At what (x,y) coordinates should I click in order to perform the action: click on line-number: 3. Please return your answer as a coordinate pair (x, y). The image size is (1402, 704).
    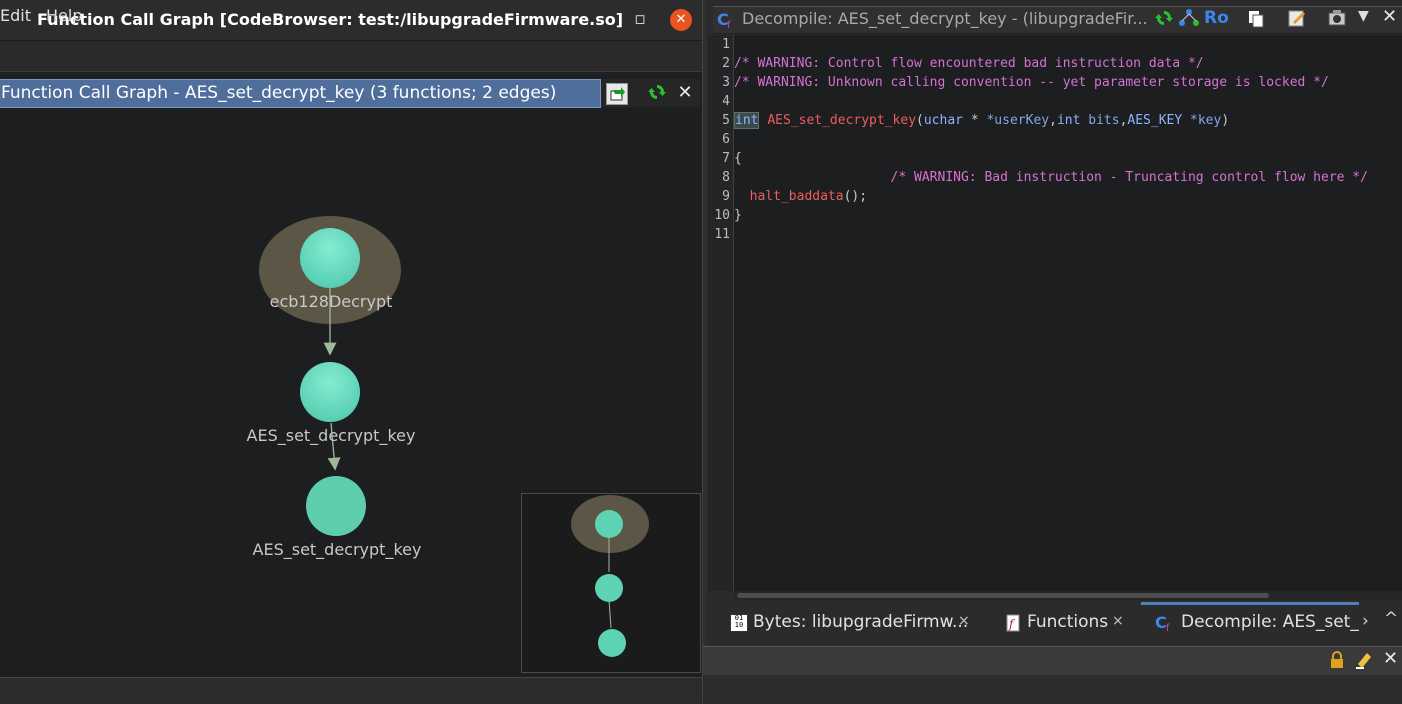
    Looking at the image, I should click on (726, 82).